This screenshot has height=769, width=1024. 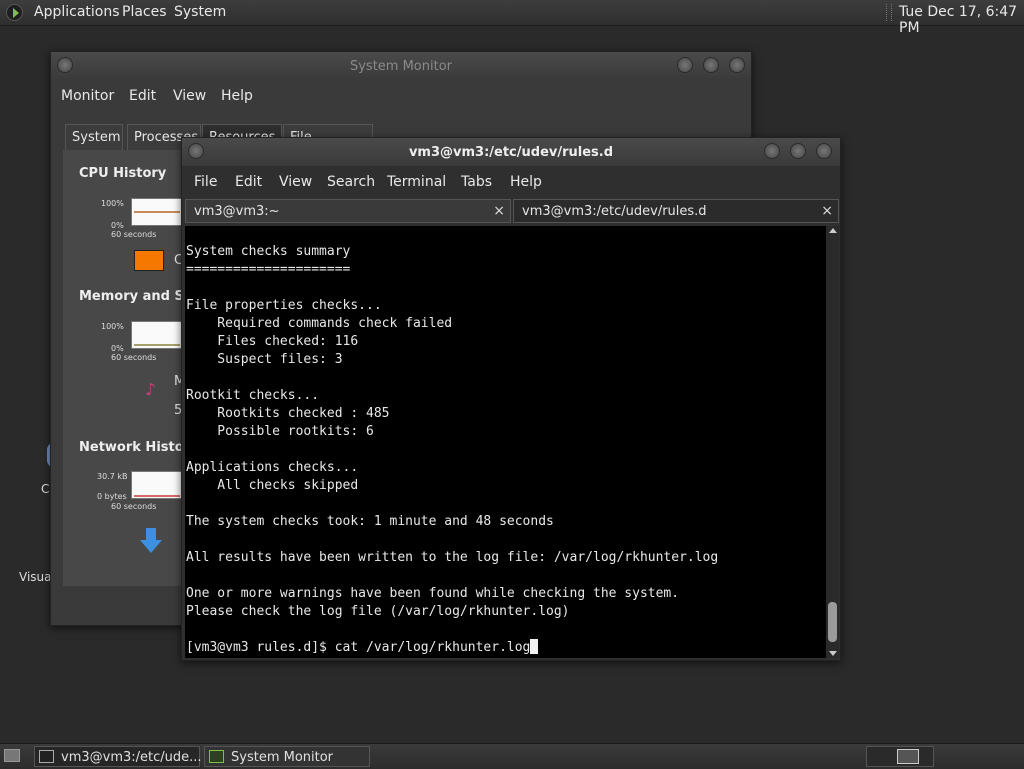 I want to click on memory-graph-x-label: 60 seconds, so click(x=134, y=357).